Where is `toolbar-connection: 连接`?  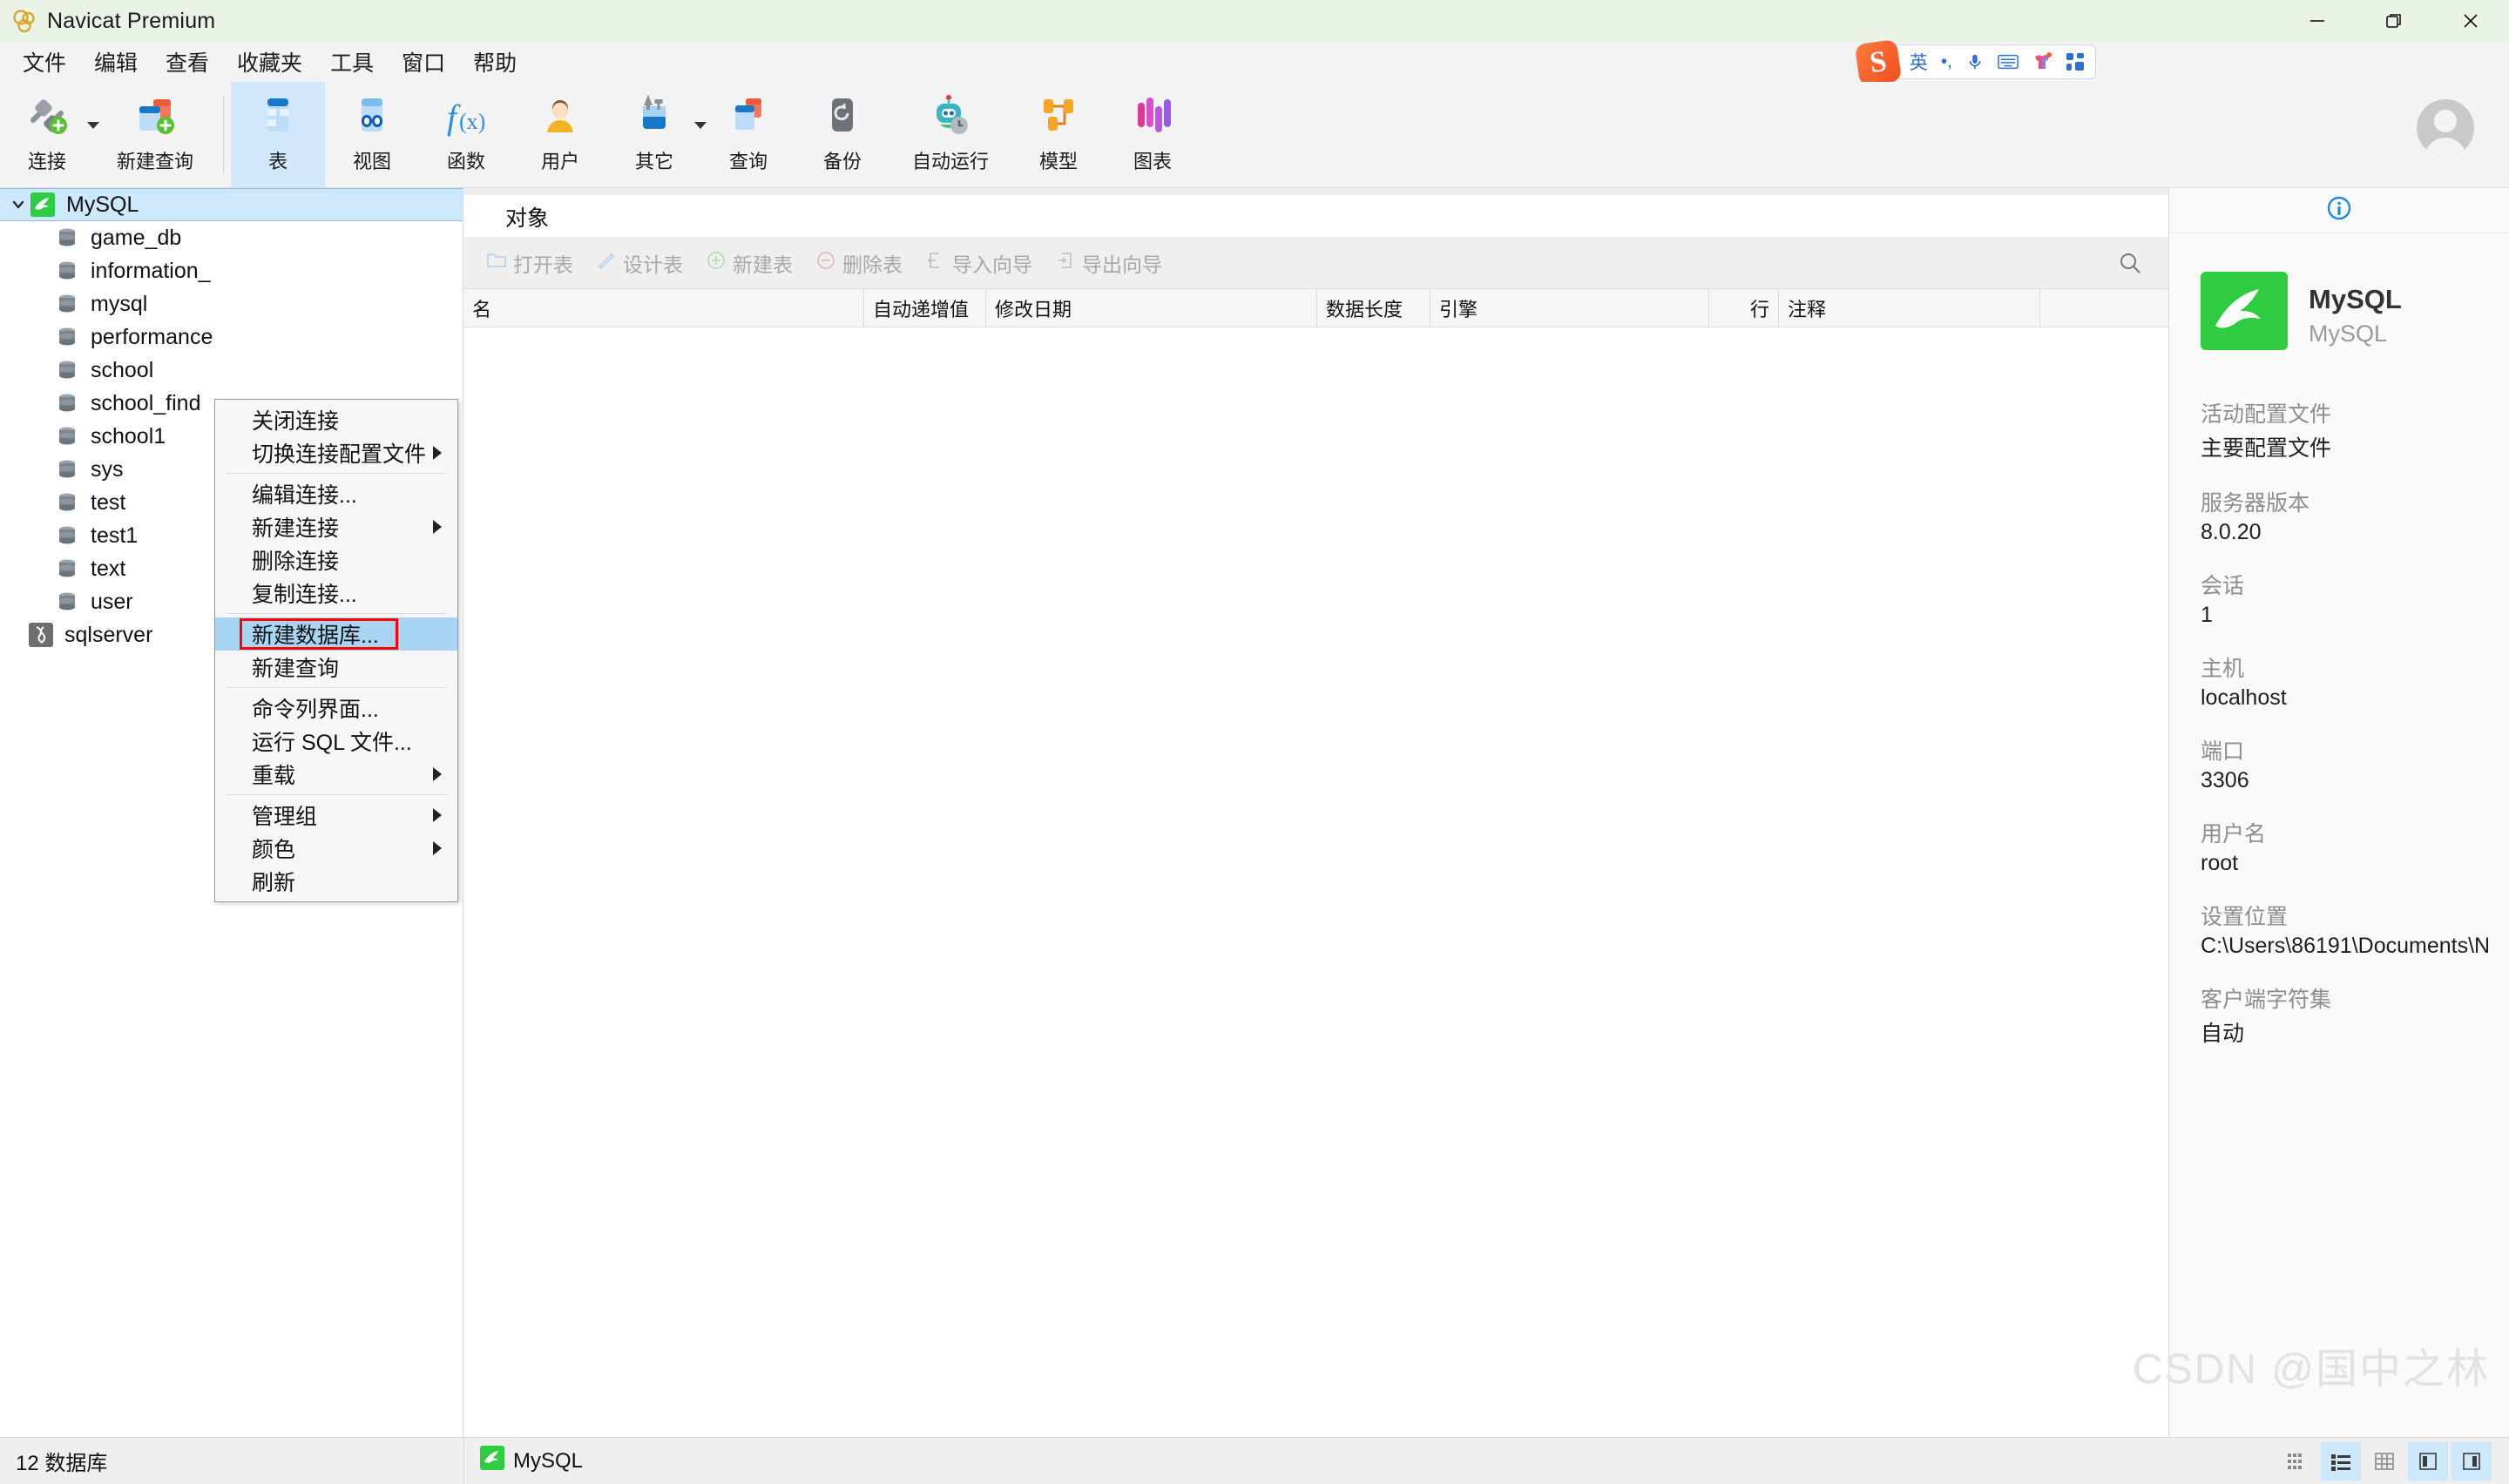 toolbar-connection: 连接 is located at coordinates (49, 134).